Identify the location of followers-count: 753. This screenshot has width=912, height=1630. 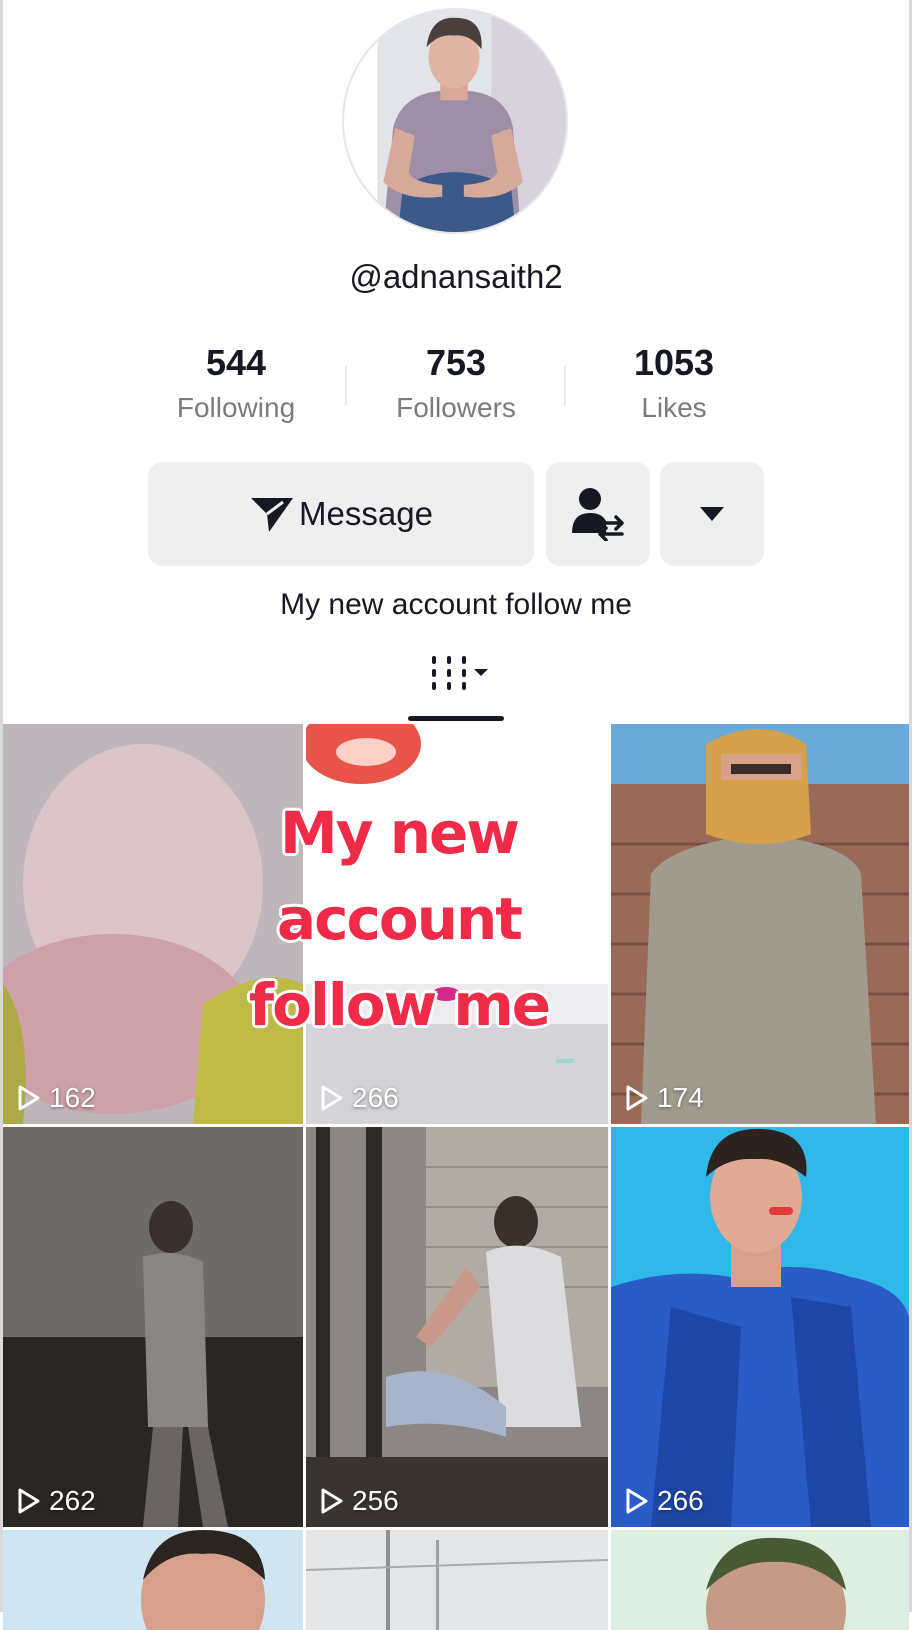
(456, 362).